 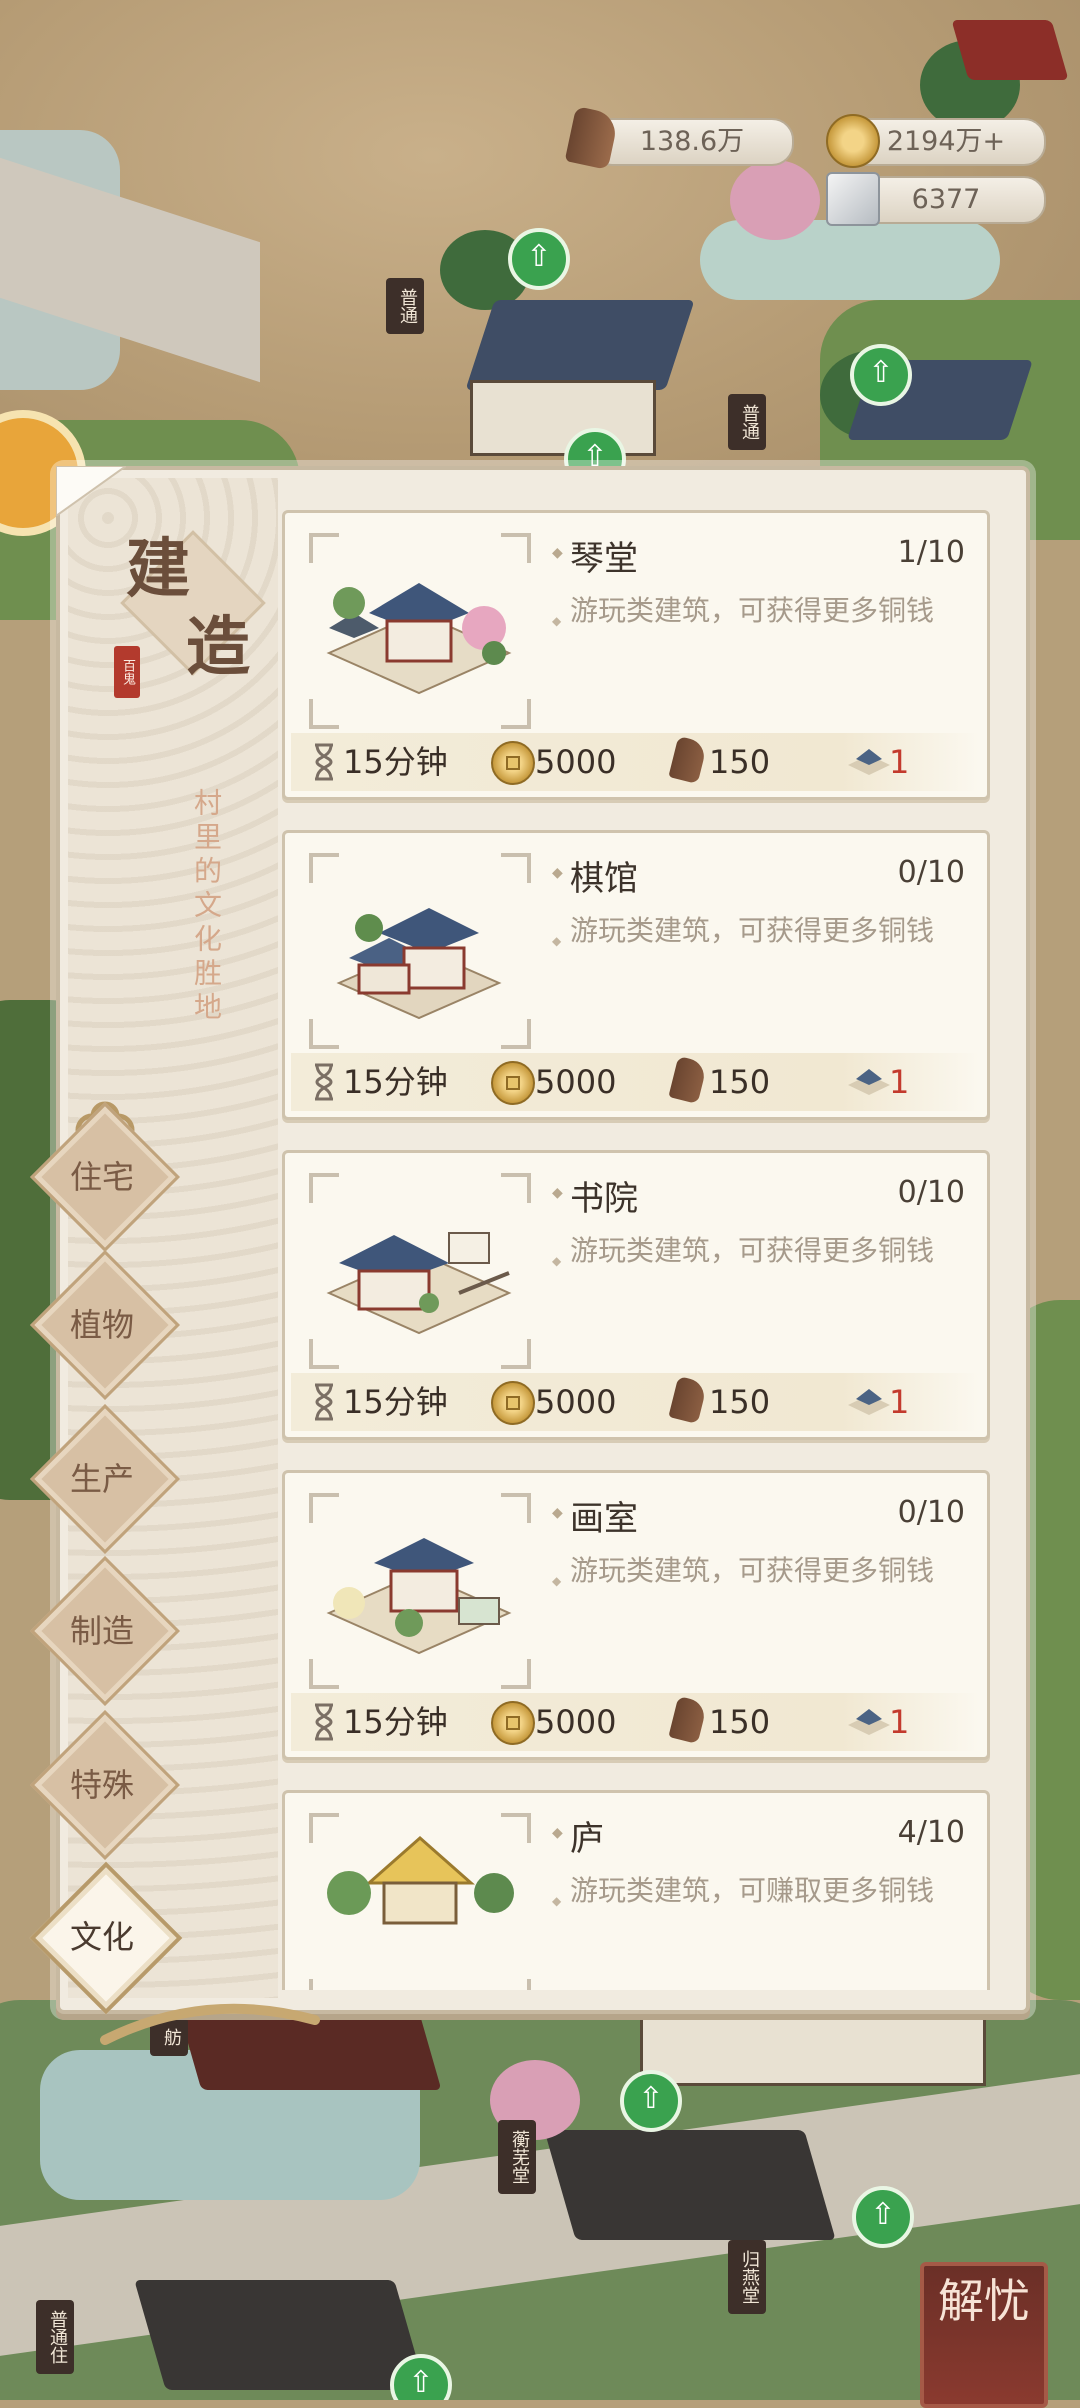 What do you see at coordinates (101, 1325) in the screenshot?
I see `category-label: 植物` at bounding box center [101, 1325].